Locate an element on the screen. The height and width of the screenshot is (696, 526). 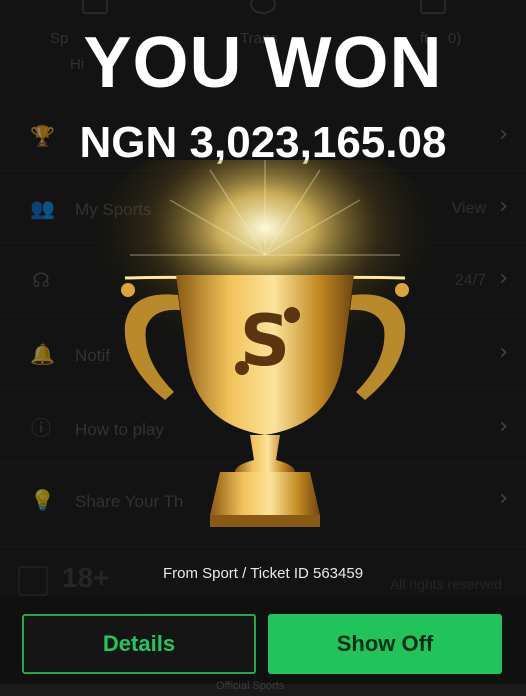
ticket-info: From Sport / Ticket ID 563459 is located at coordinates (263, 573).